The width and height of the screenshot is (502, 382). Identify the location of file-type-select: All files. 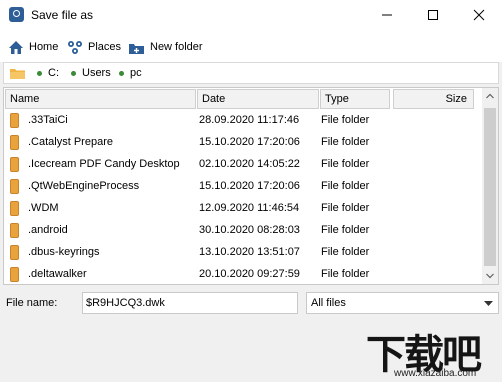
(402, 303).